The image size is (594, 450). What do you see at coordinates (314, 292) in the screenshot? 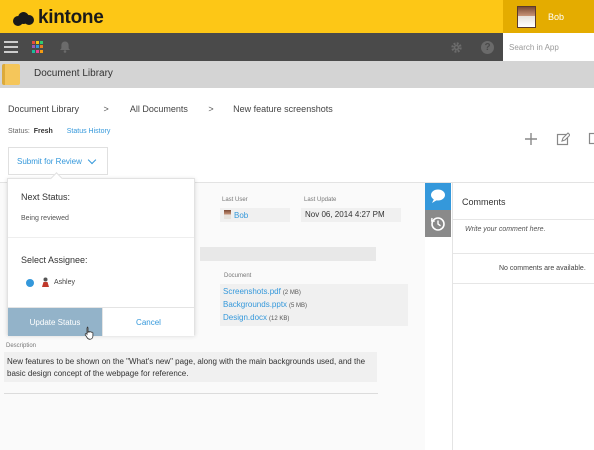
I see `document-item: Screenshots.pdf (2 MB)` at bounding box center [314, 292].